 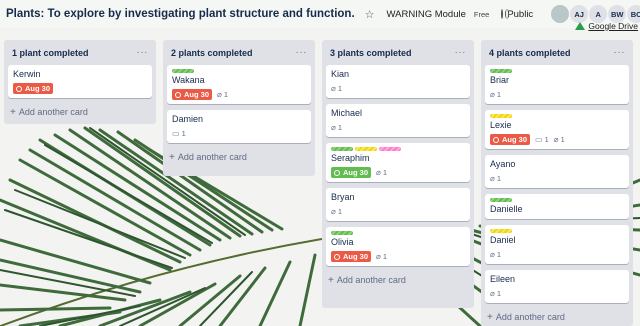 What do you see at coordinates (506, 209) in the screenshot?
I see `card-title: Danielle` at bounding box center [506, 209].